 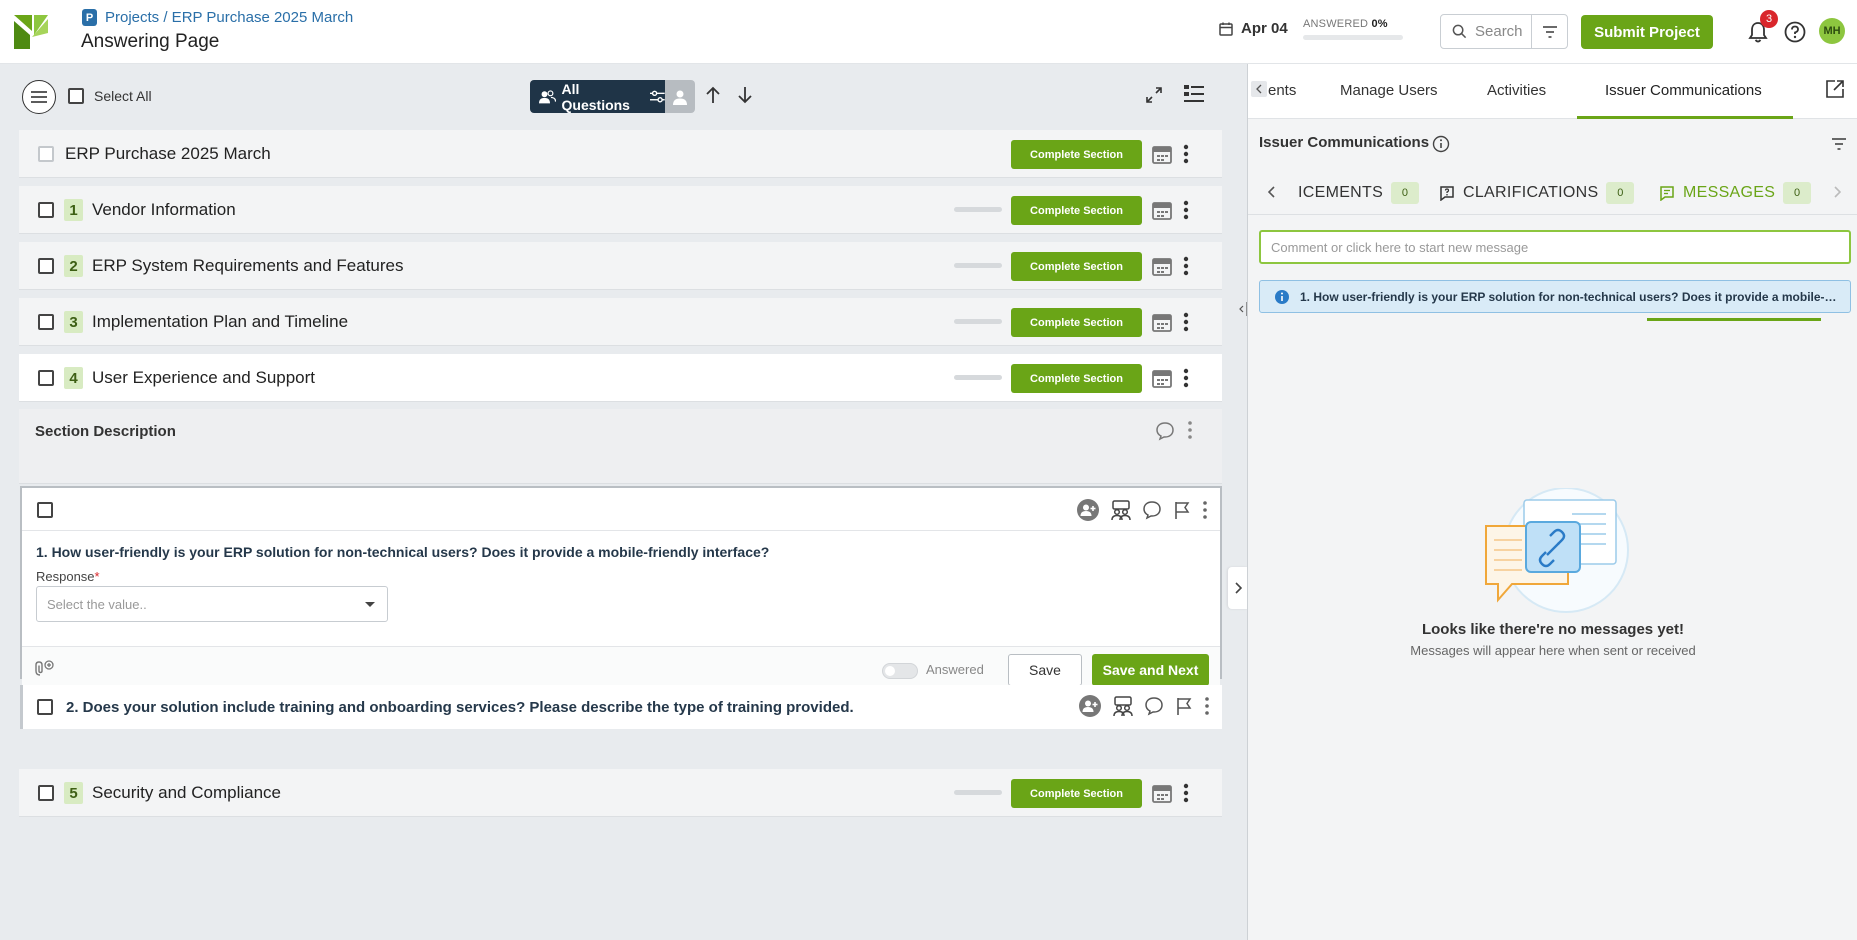 I want to click on search-box, so click(x=1504, y=31).